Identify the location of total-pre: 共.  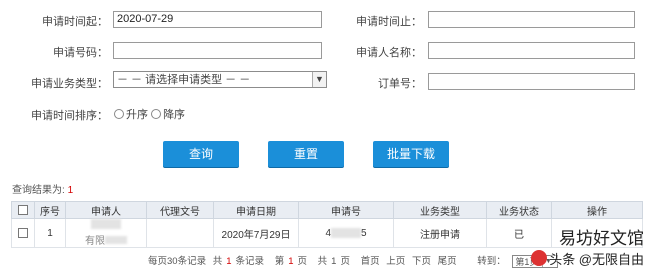
(217, 261).